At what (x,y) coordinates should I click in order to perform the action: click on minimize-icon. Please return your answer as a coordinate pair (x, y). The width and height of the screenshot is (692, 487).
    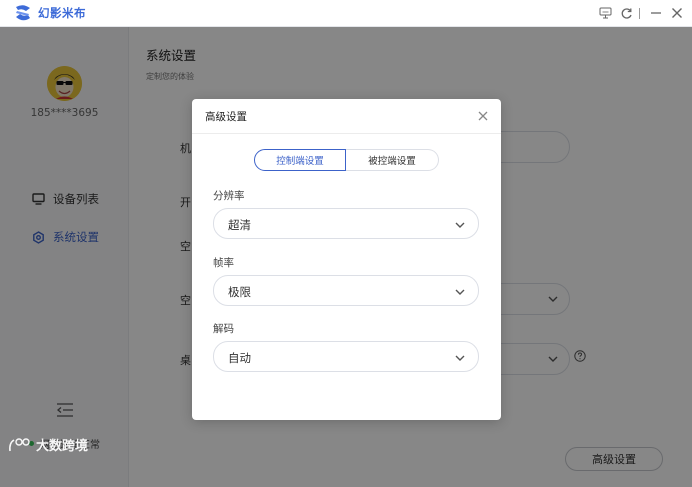
    Looking at the image, I should click on (656, 13).